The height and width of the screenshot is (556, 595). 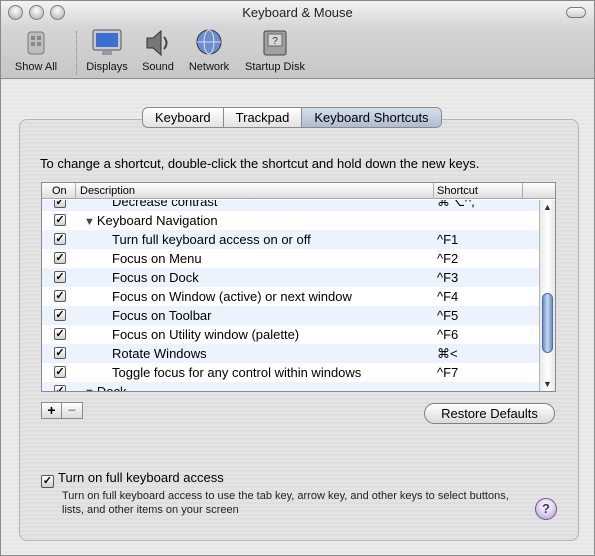 I want to click on add-shortcut-button: +, so click(x=51, y=410).